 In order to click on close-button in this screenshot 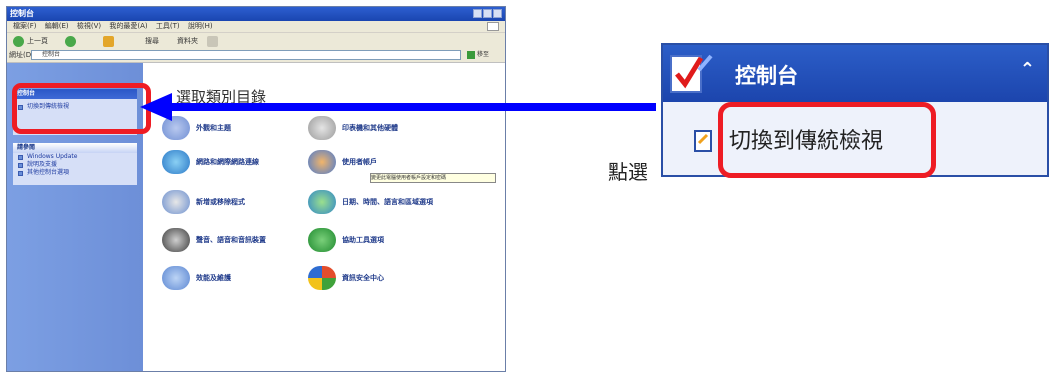, I will do `click(497, 13)`.